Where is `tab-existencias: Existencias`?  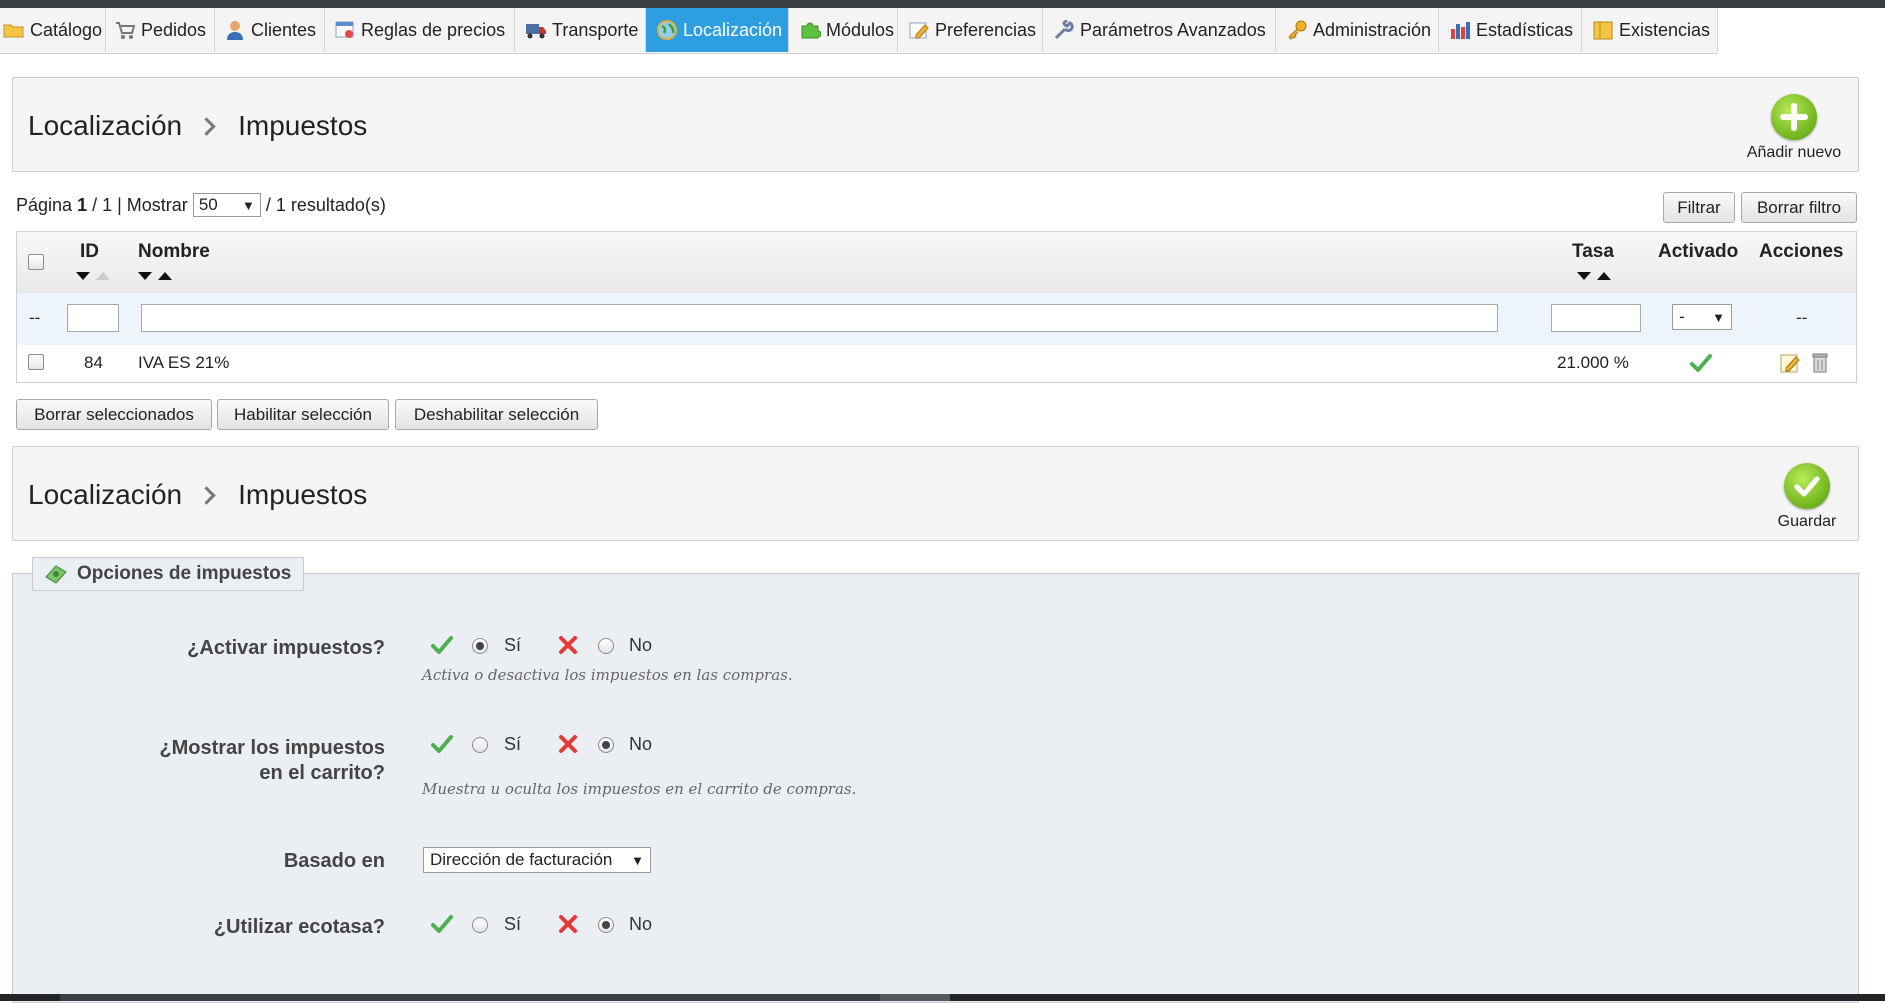
tab-existencias: Existencias is located at coordinates (1650, 30).